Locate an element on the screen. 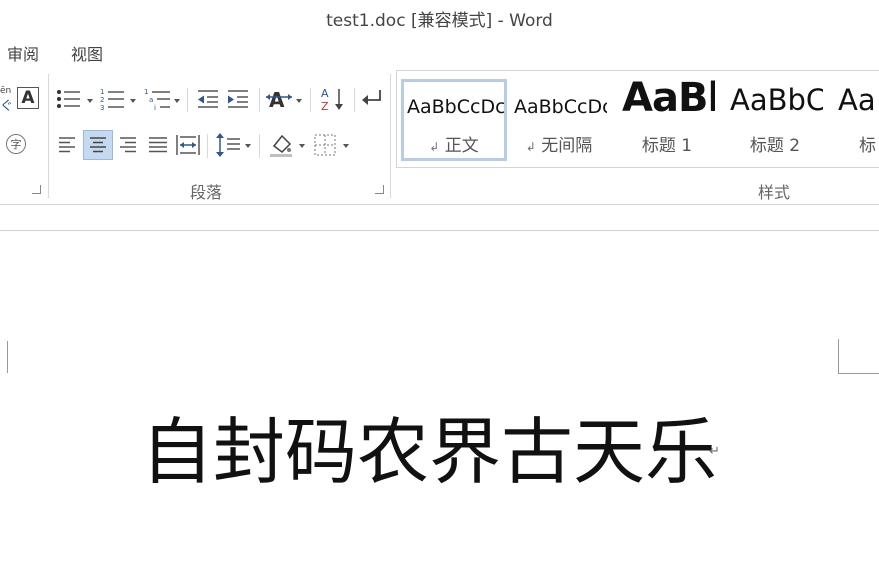 The image size is (879, 587). style-label: 标题 1 is located at coordinates (667, 146).